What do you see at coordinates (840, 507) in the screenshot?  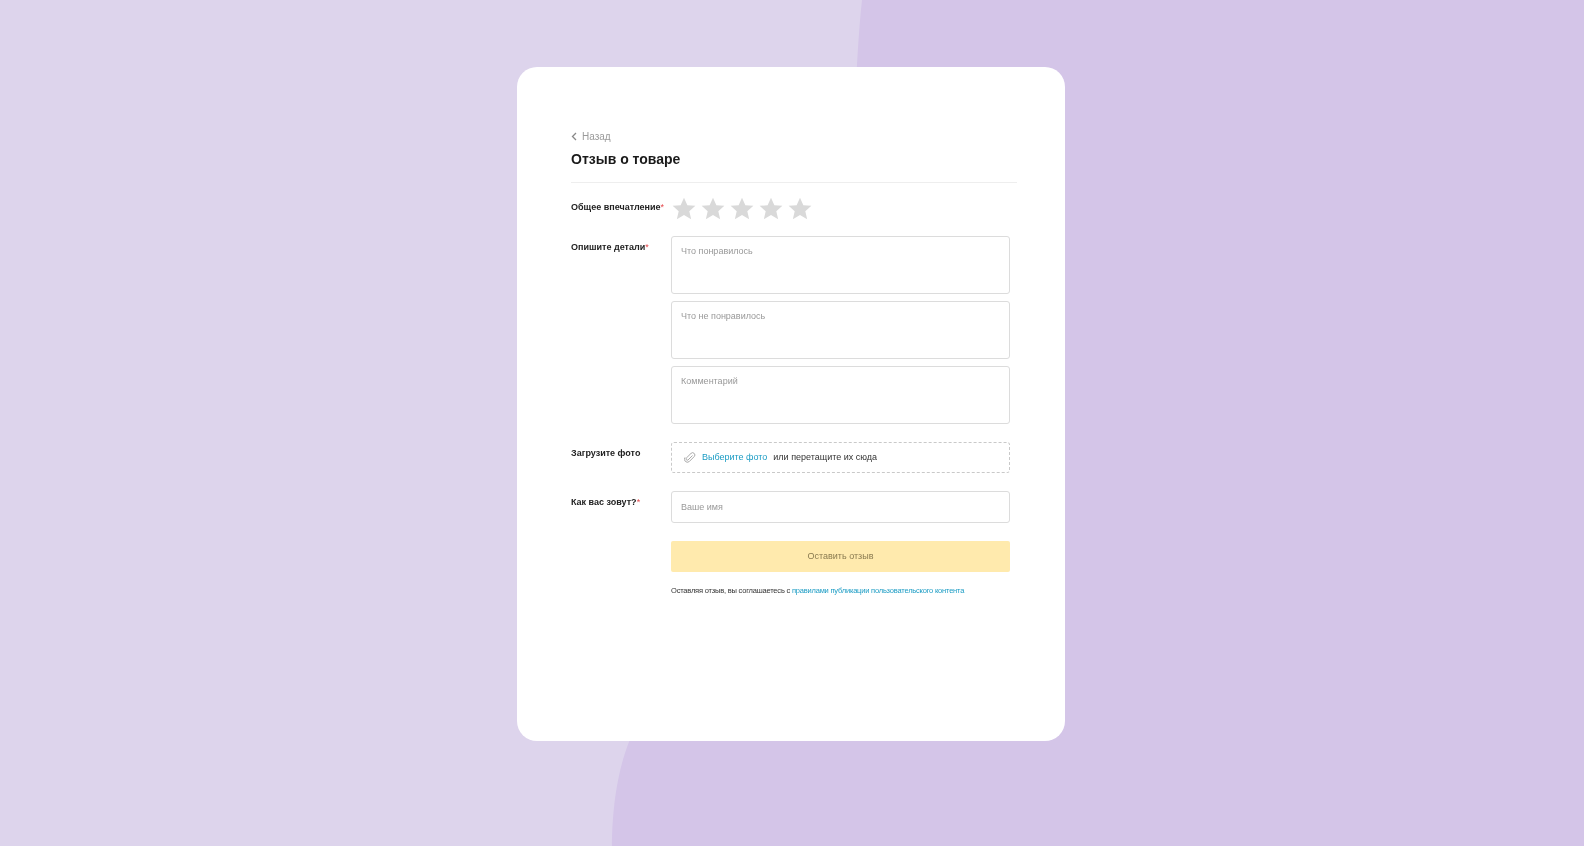 I see `name-input-field: Ваше имя` at bounding box center [840, 507].